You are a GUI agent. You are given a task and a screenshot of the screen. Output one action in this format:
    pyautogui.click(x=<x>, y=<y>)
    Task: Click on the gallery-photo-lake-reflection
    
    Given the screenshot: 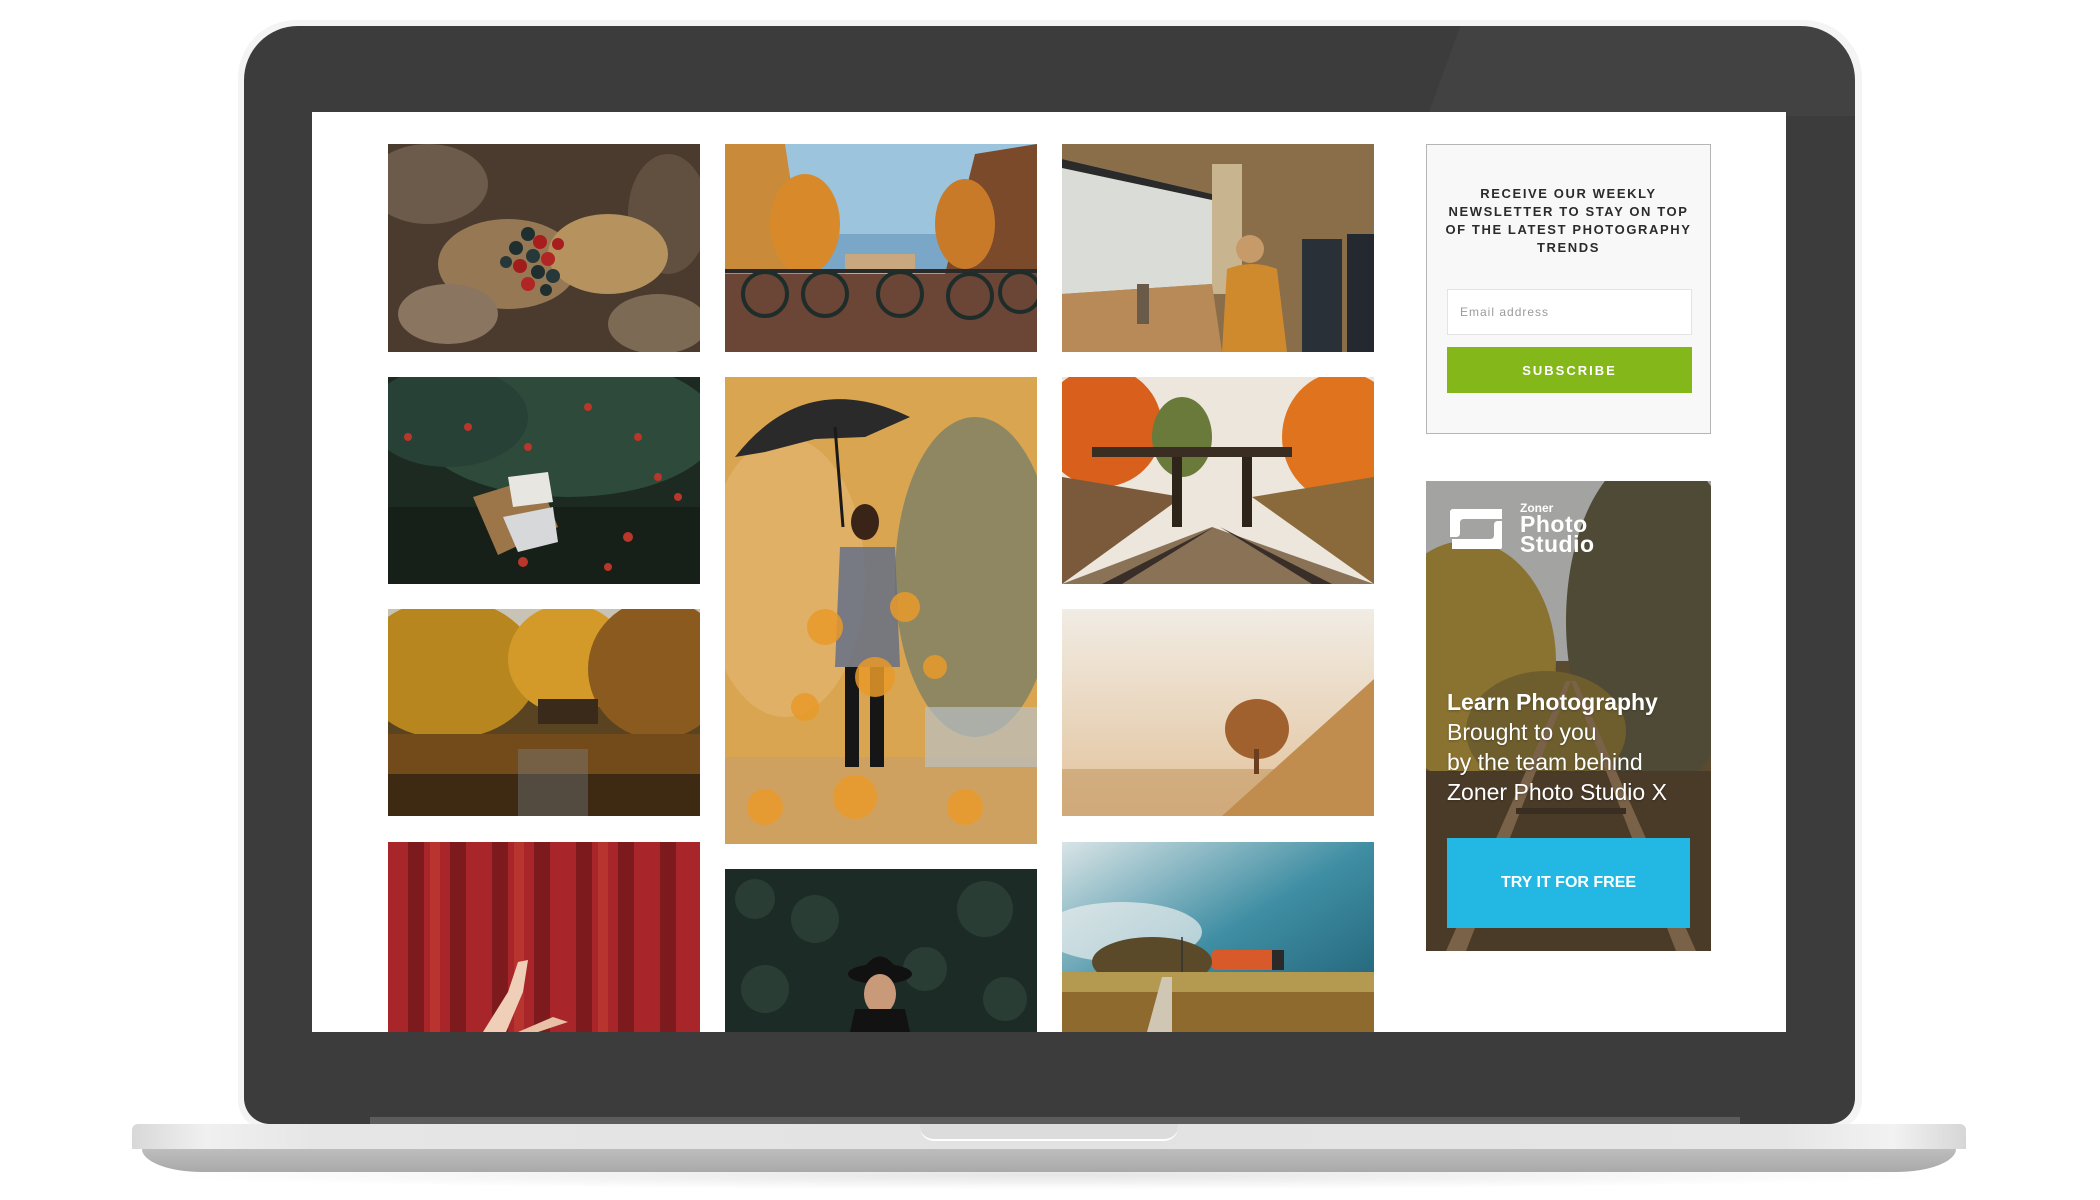 What is the action you would take?
    pyautogui.click(x=544, y=712)
    